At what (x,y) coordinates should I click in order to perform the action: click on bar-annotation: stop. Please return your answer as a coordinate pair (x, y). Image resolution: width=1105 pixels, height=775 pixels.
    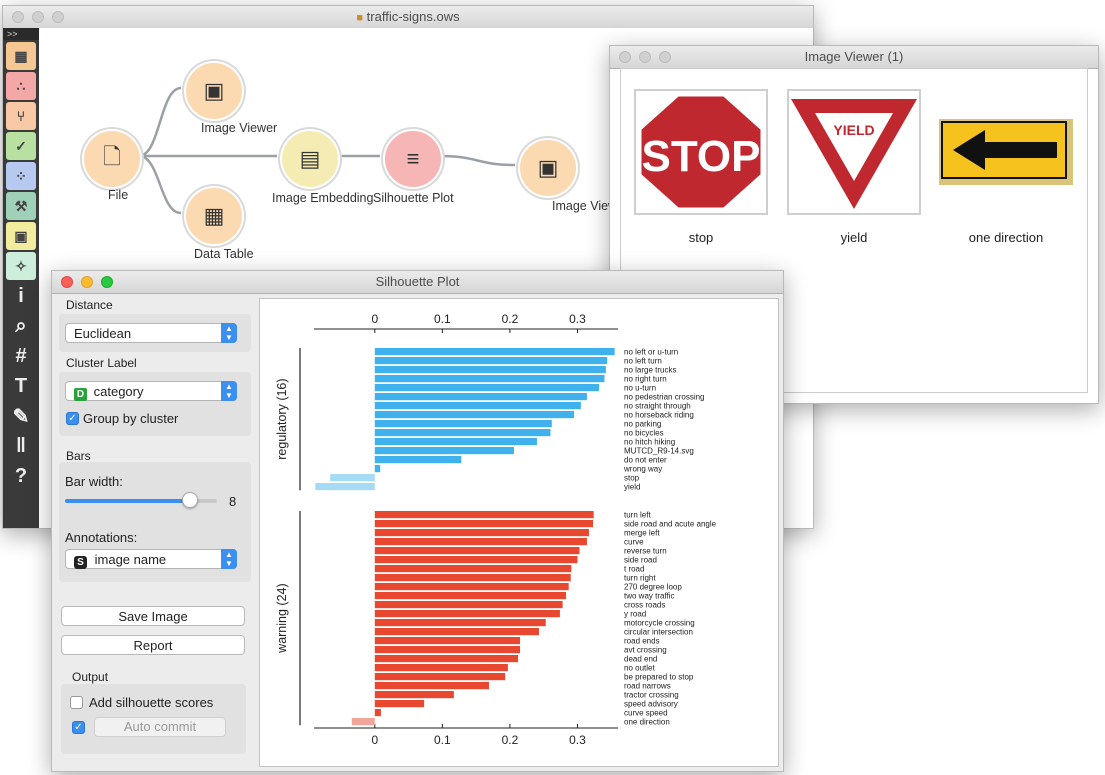
    Looking at the image, I should click on (632, 478).